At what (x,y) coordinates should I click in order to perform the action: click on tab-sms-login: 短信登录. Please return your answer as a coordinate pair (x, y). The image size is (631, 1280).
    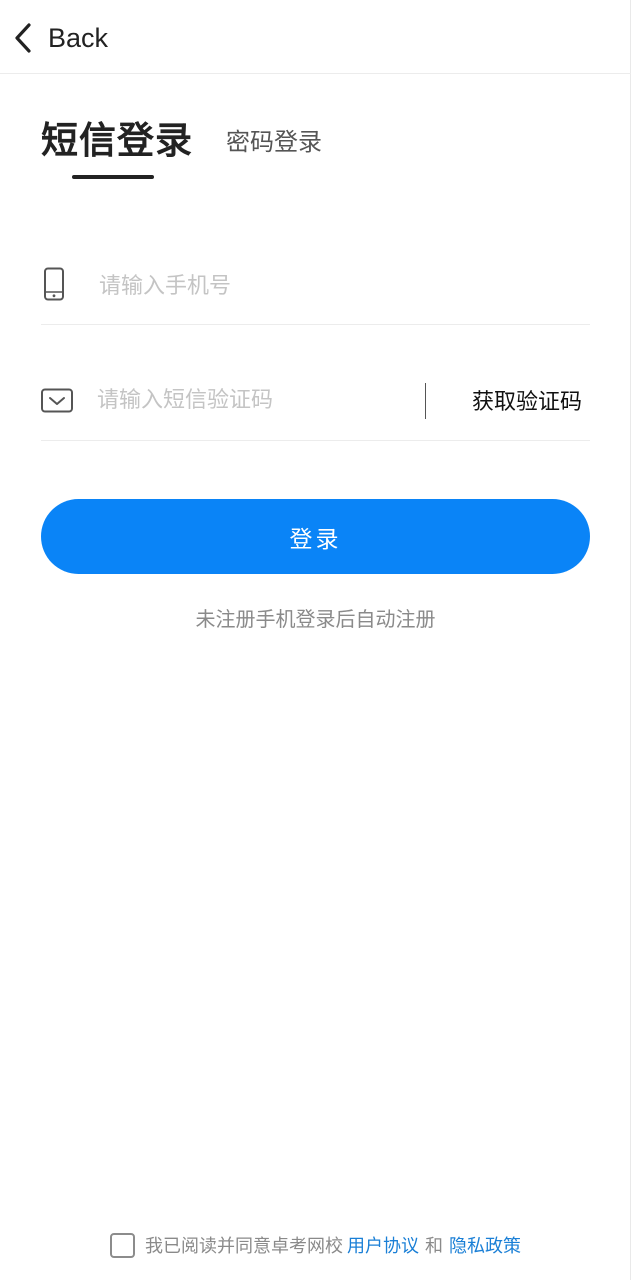
    Looking at the image, I should click on (117, 137).